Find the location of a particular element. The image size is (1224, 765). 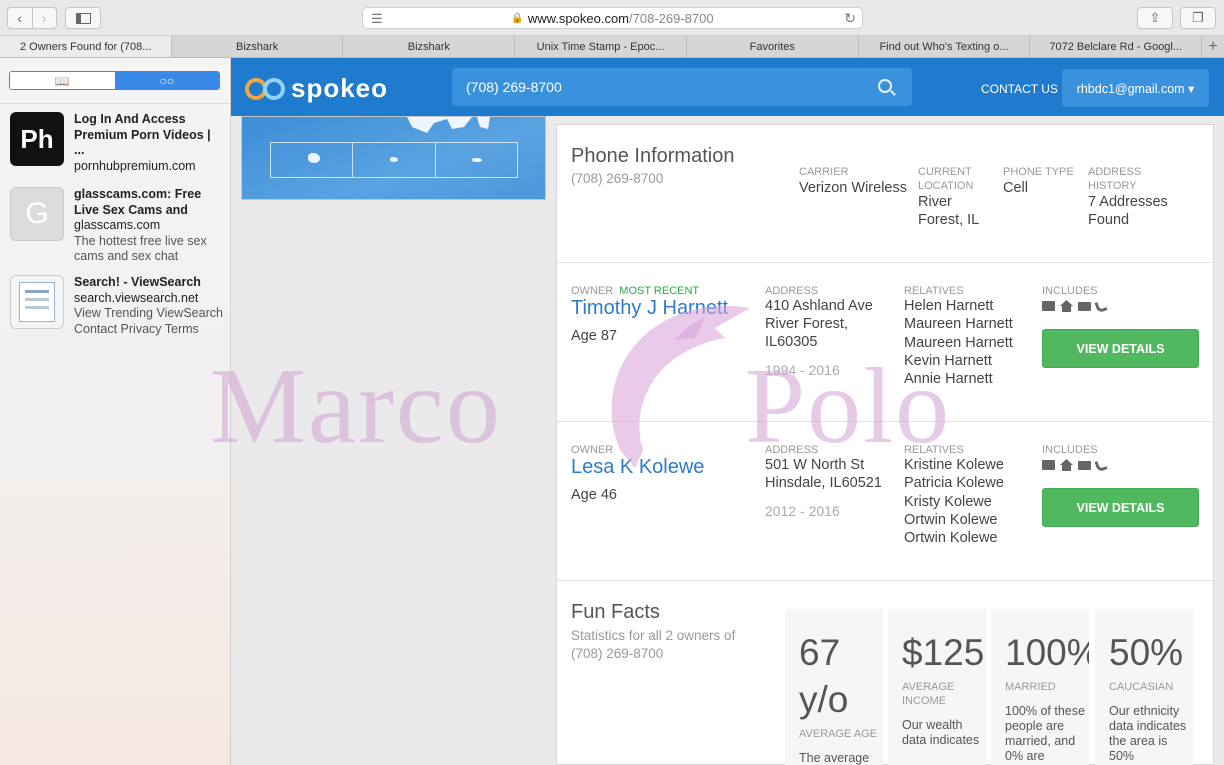

address-bar: ☰ 🔒 www.spokeo.com/708-269-8700 ↻ is located at coordinates (612, 18).